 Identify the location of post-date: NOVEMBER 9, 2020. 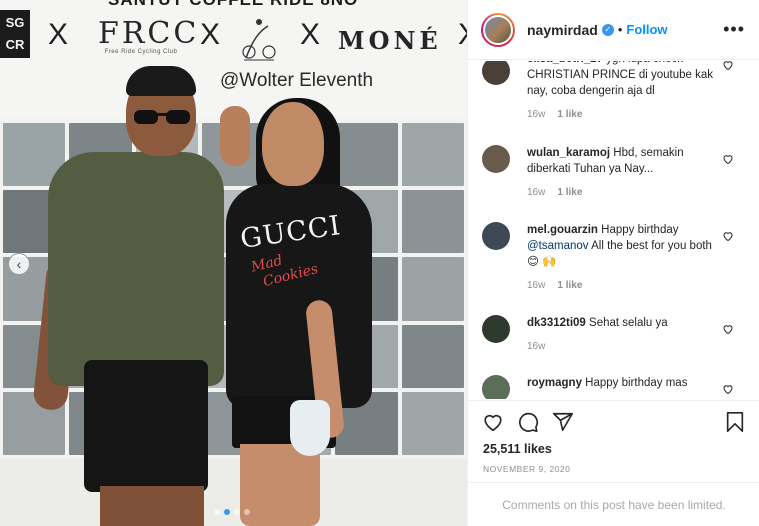
(526, 469).